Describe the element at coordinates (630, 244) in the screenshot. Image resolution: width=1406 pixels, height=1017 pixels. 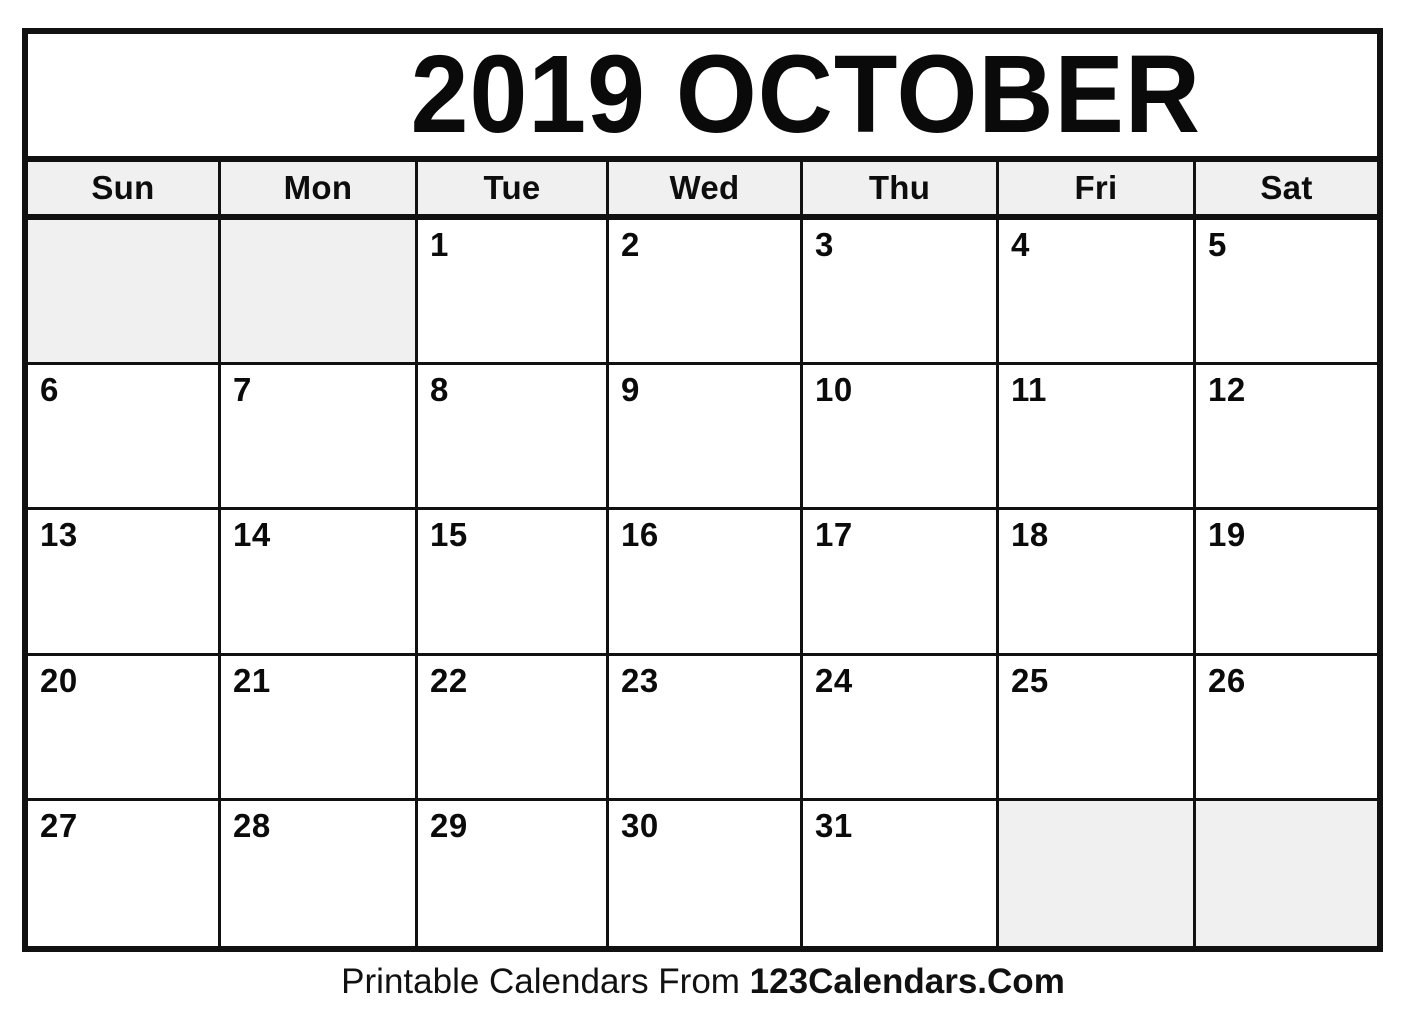
I see `day-number: 2` at that location.